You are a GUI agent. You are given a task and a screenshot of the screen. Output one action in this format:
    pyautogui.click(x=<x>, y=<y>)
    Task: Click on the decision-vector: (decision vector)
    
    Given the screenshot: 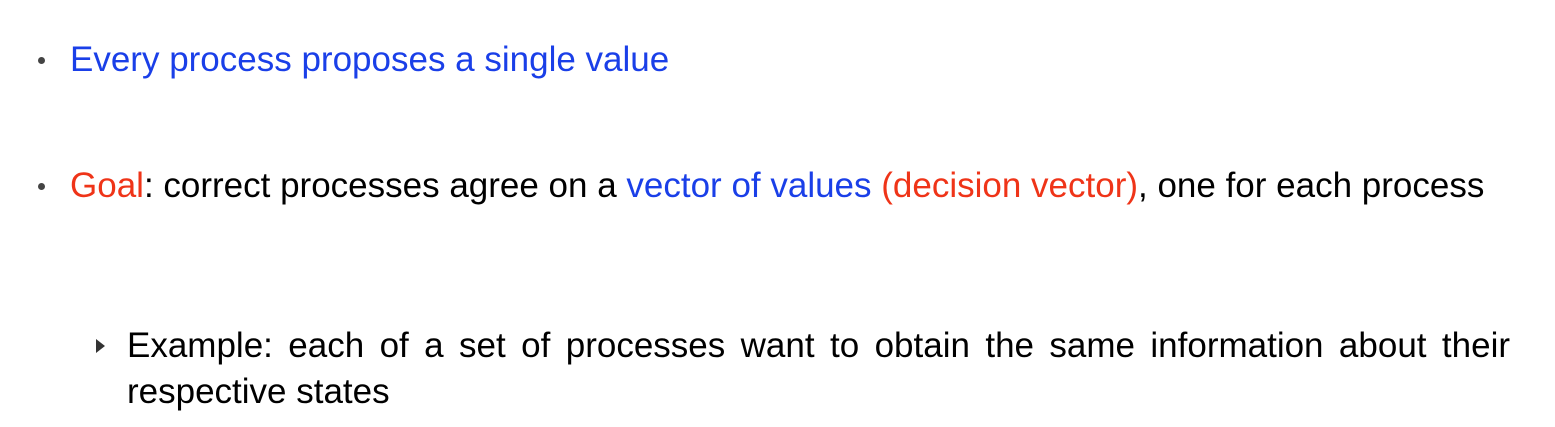 What is the action you would take?
    pyautogui.click(x=1010, y=185)
    